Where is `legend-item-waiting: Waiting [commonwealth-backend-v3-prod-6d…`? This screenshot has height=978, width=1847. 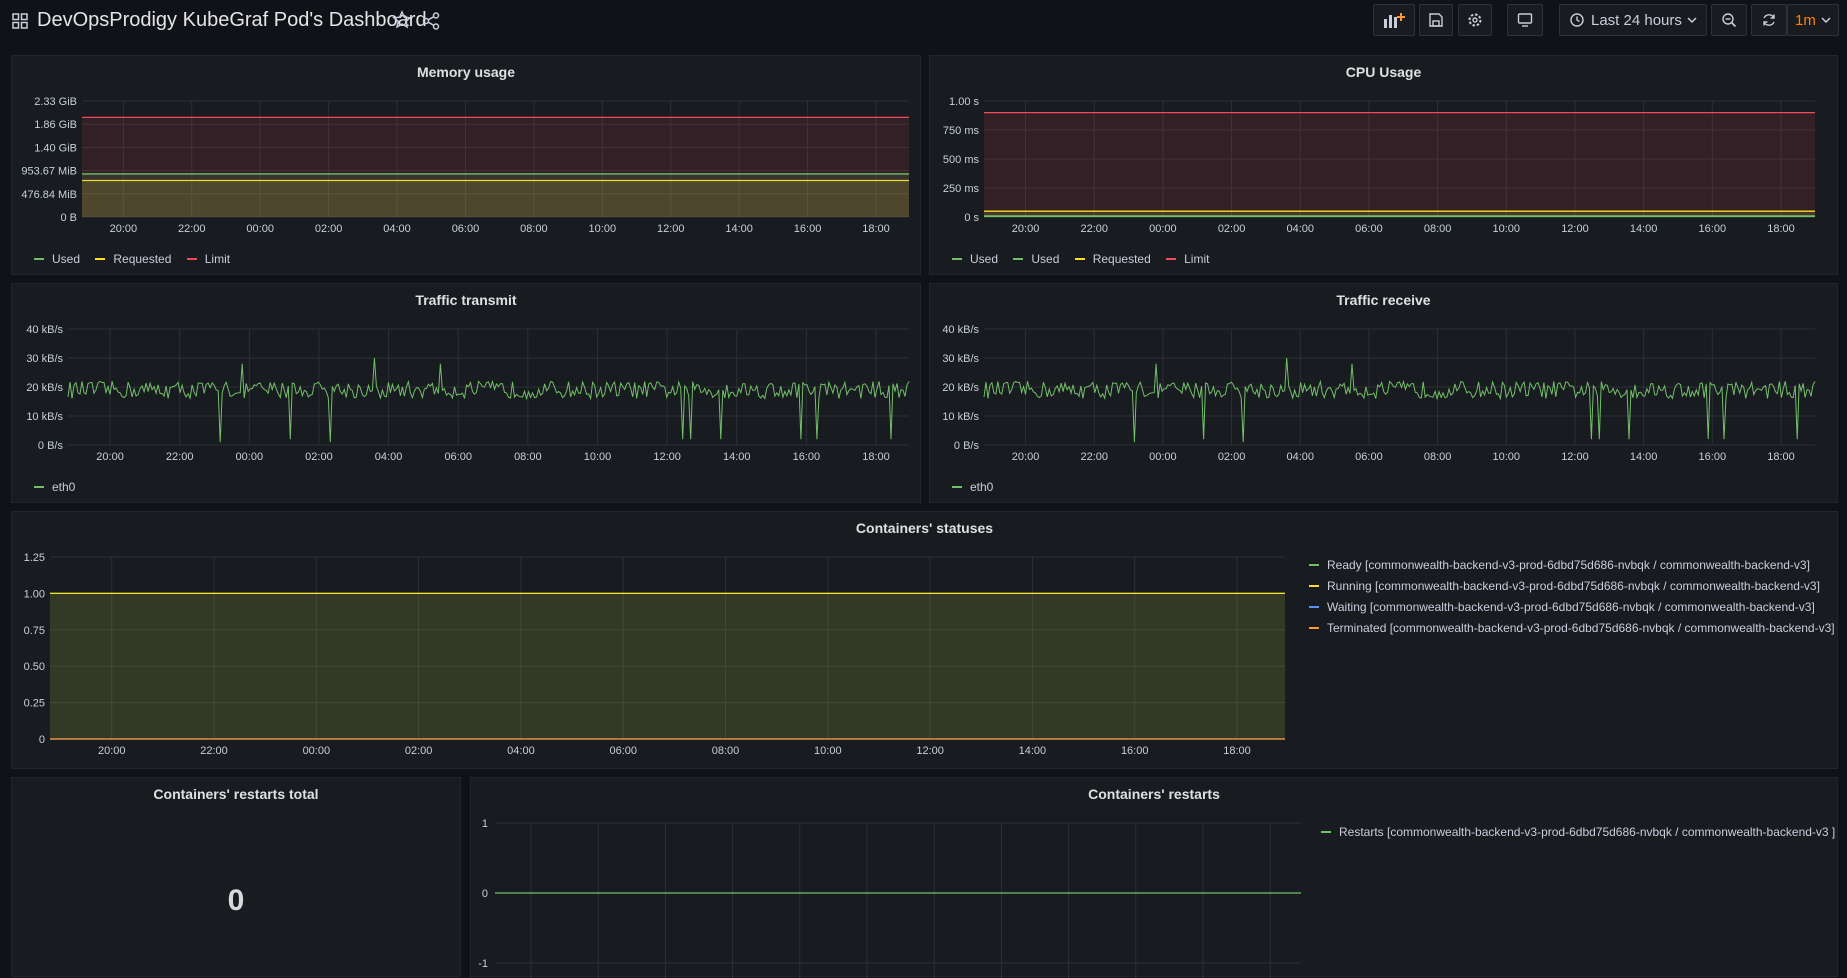 legend-item-waiting: Waiting [commonwealth-backend-v3-prod-6d… is located at coordinates (1572, 606).